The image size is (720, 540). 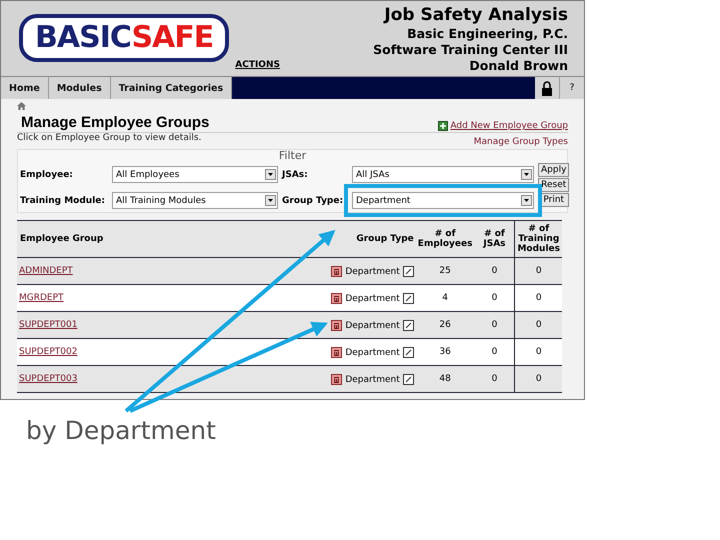 I want to click on lock-icon, so click(x=547, y=88).